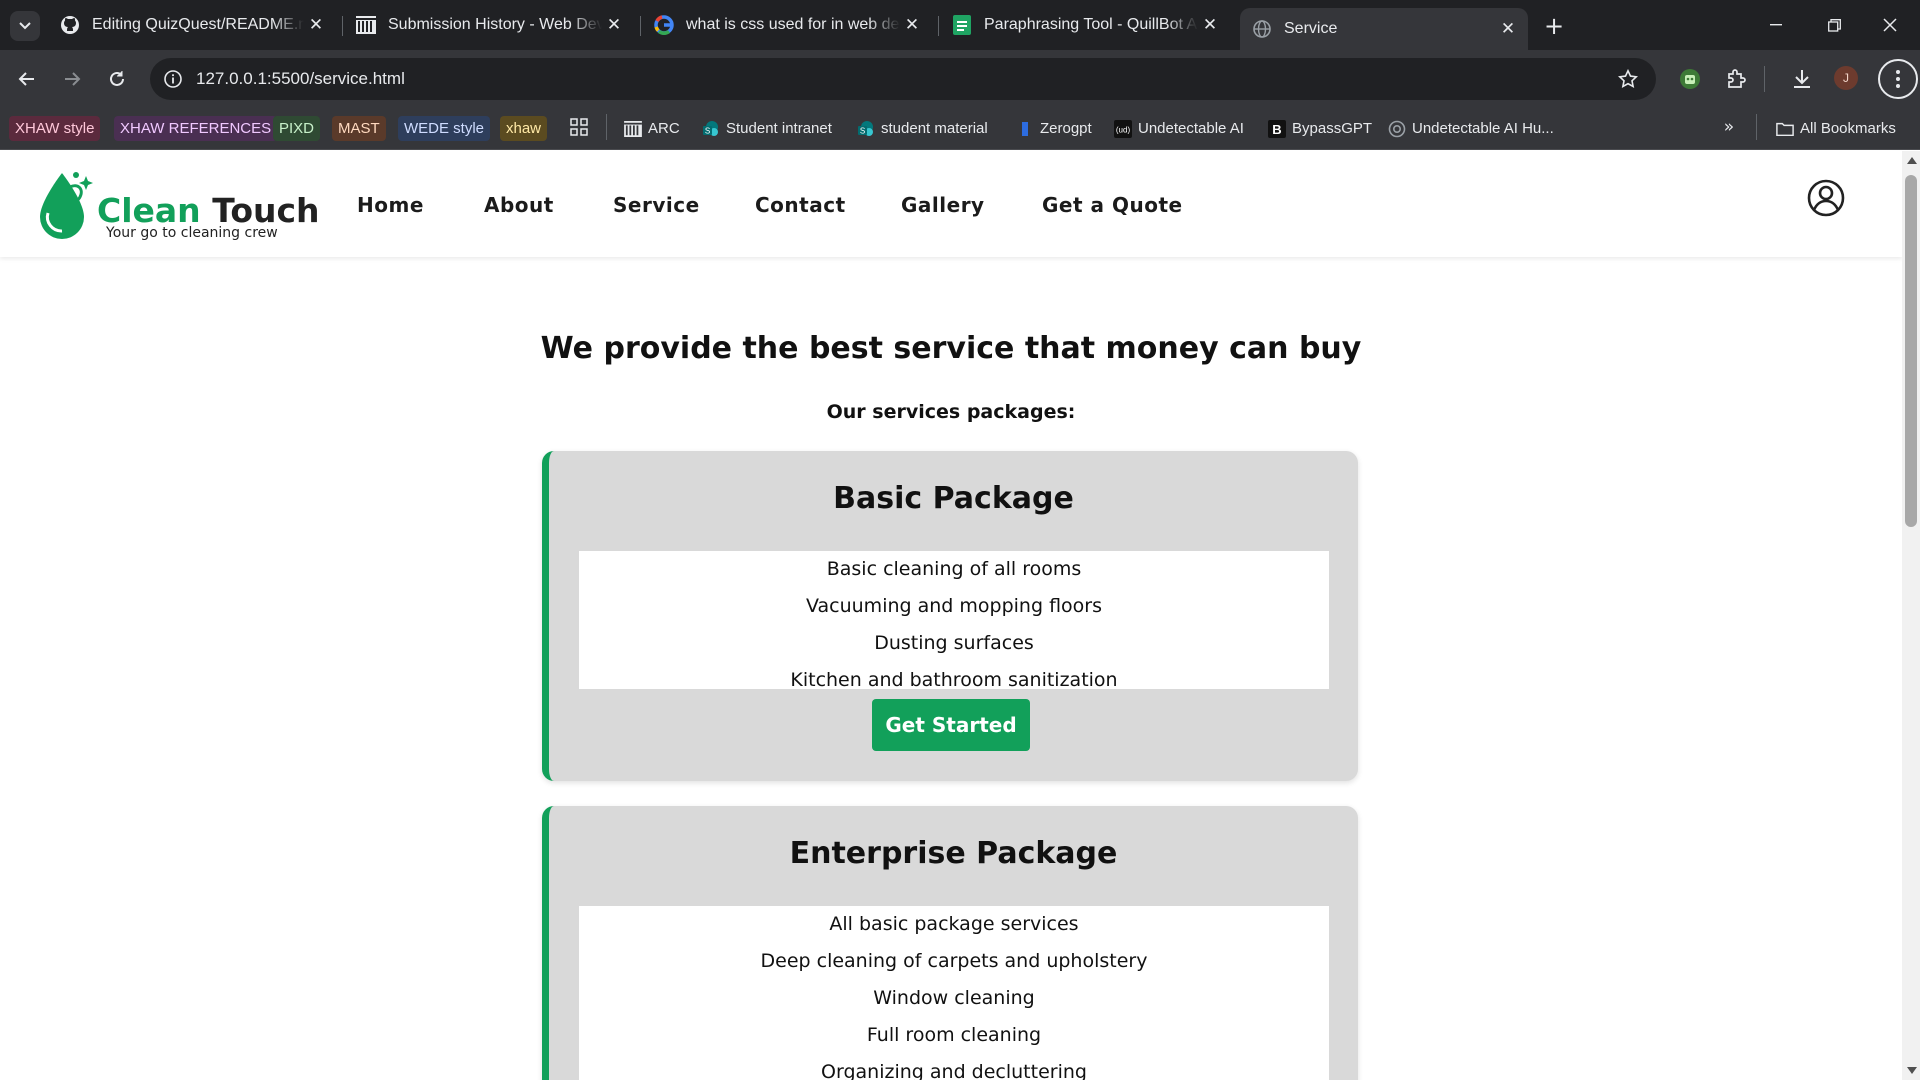 The width and height of the screenshot is (1920, 1080). What do you see at coordinates (1890, 25) in the screenshot?
I see `close-window-button` at bounding box center [1890, 25].